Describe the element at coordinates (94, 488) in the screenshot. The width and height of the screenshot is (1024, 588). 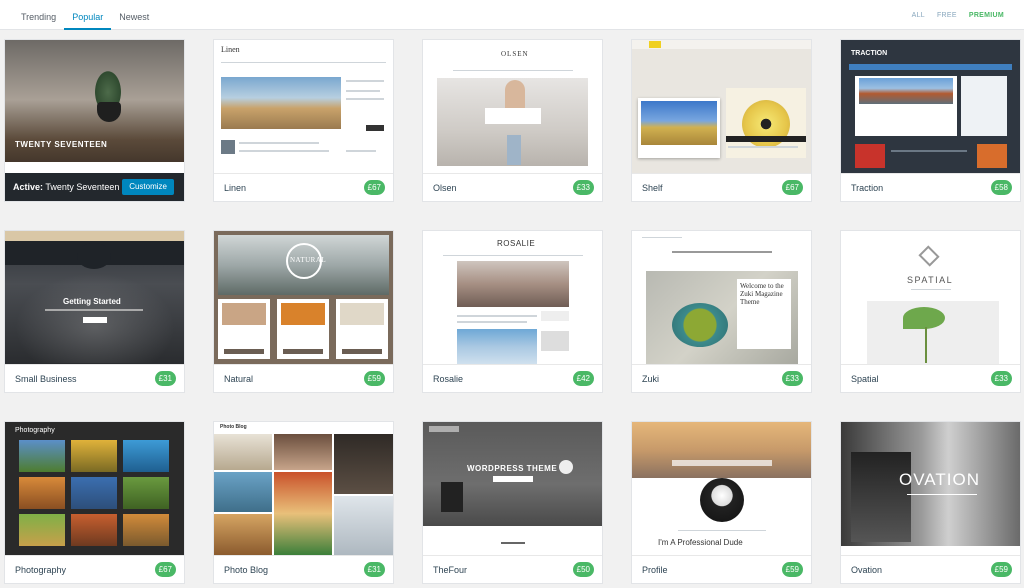
I see `theme-screenshot: Photography` at that location.